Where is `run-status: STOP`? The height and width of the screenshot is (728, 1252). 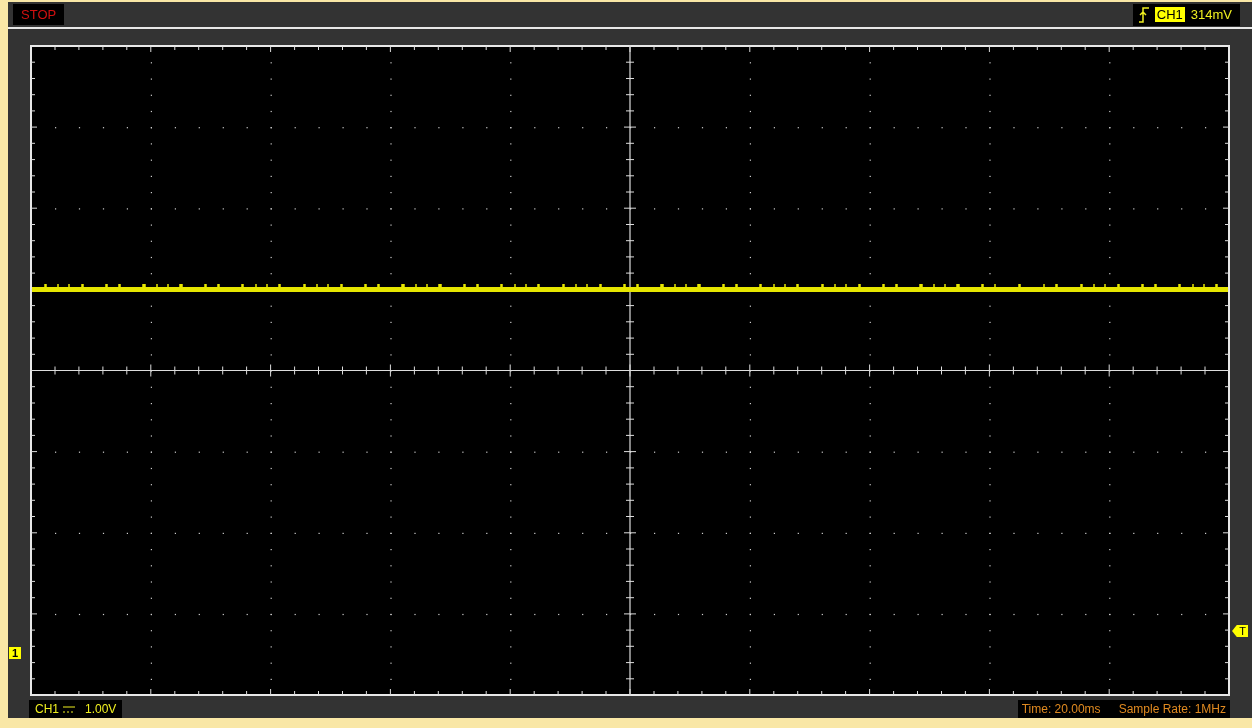 run-status: STOP is located at coordinates (39, 14).